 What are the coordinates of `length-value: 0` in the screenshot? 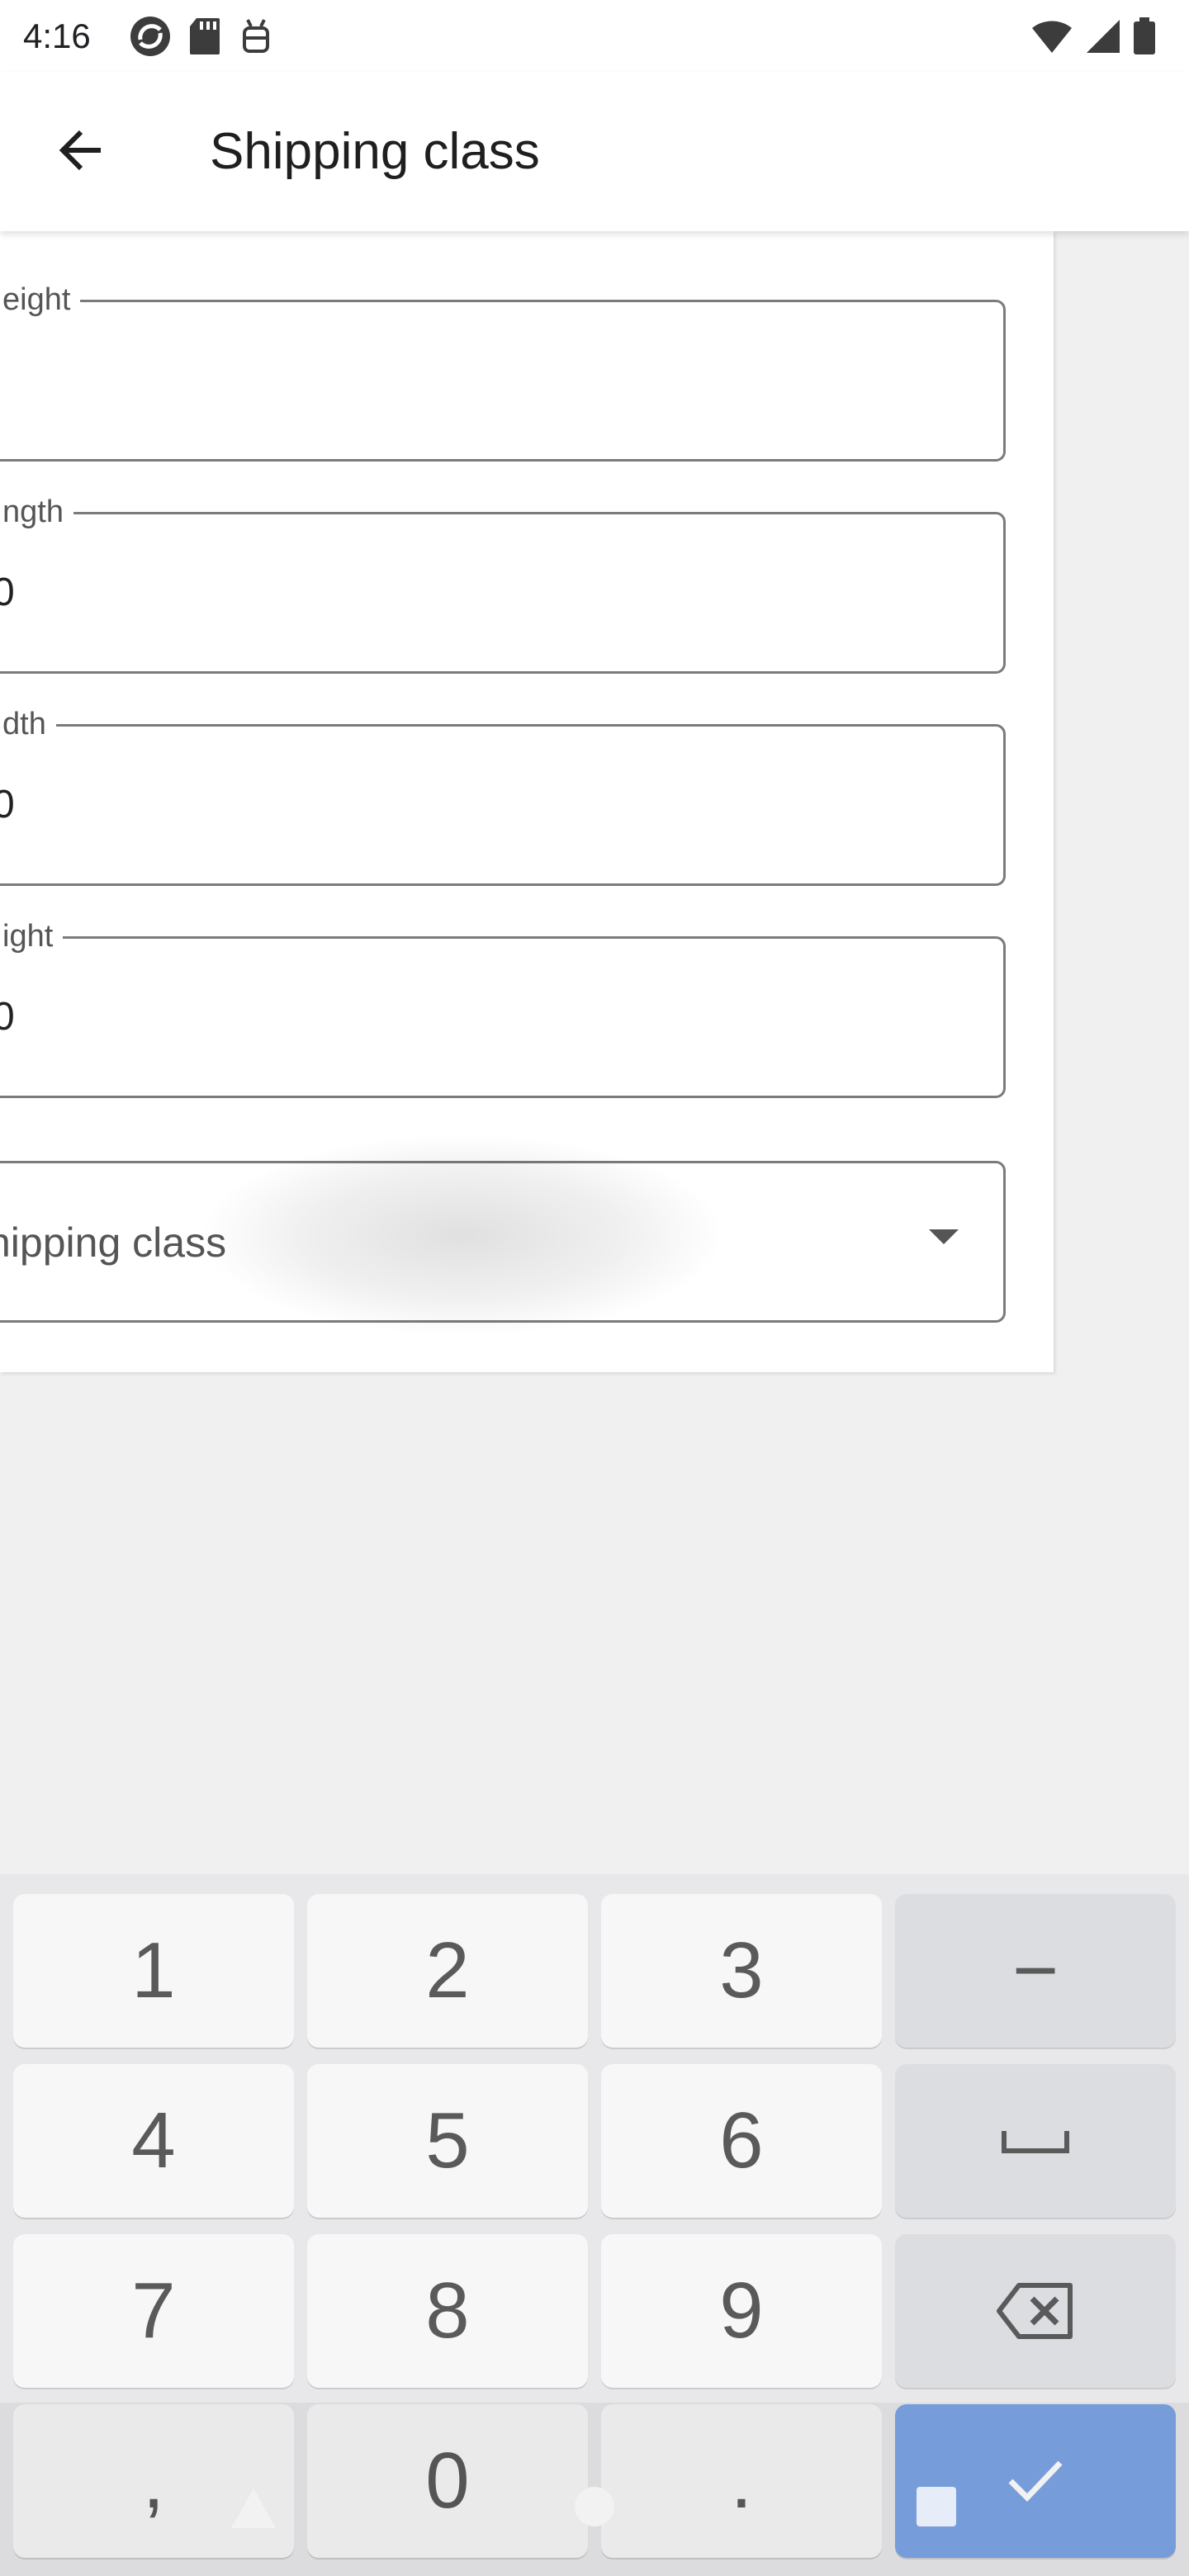 It's located at (7, 592).